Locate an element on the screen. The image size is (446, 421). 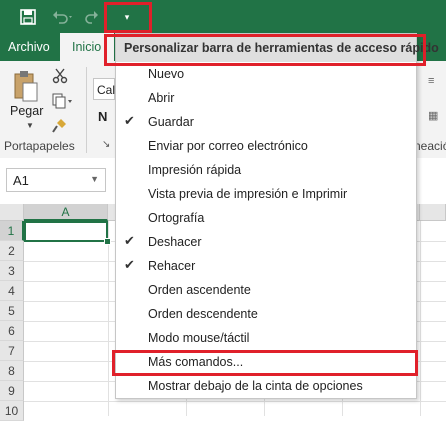
row-header: 5 is located at coordinates (12, 311).